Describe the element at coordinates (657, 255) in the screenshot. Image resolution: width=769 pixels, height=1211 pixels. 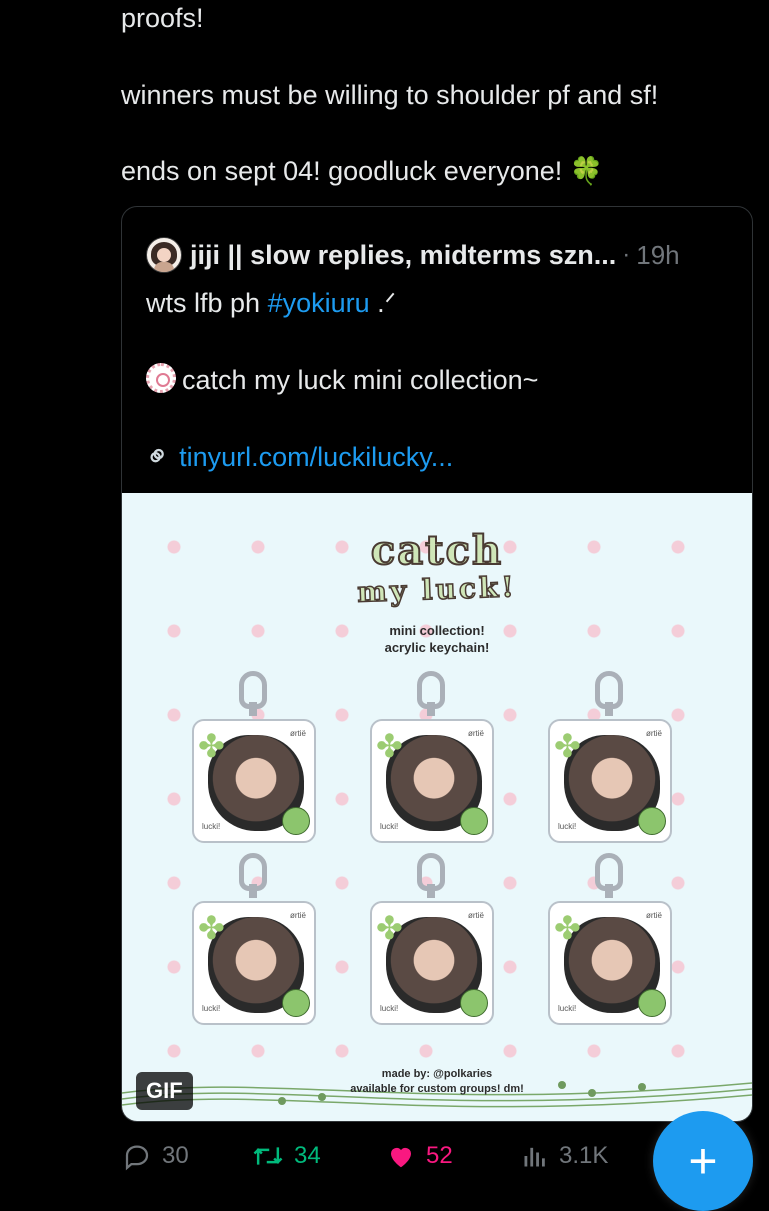
I see `quoted-timestamp: 19h` at that location.